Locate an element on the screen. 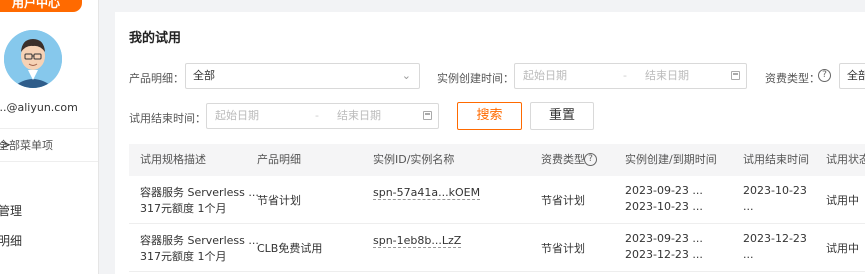 The image size is (865, 274). ended-date: 2023-10-23 is located at coordinates (775, 190).